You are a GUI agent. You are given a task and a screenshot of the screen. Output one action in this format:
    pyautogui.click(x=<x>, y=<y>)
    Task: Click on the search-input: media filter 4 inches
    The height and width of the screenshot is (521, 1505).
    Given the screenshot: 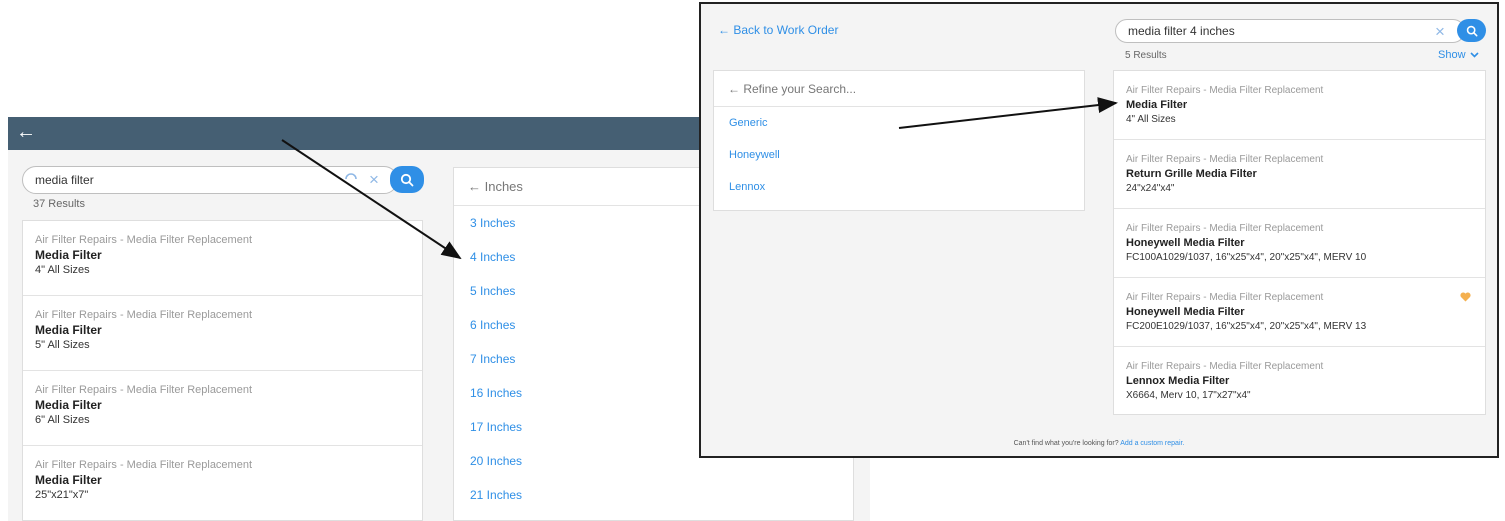 What is the action you would take?
    pyautogui.click(x=1290, y=31)
    